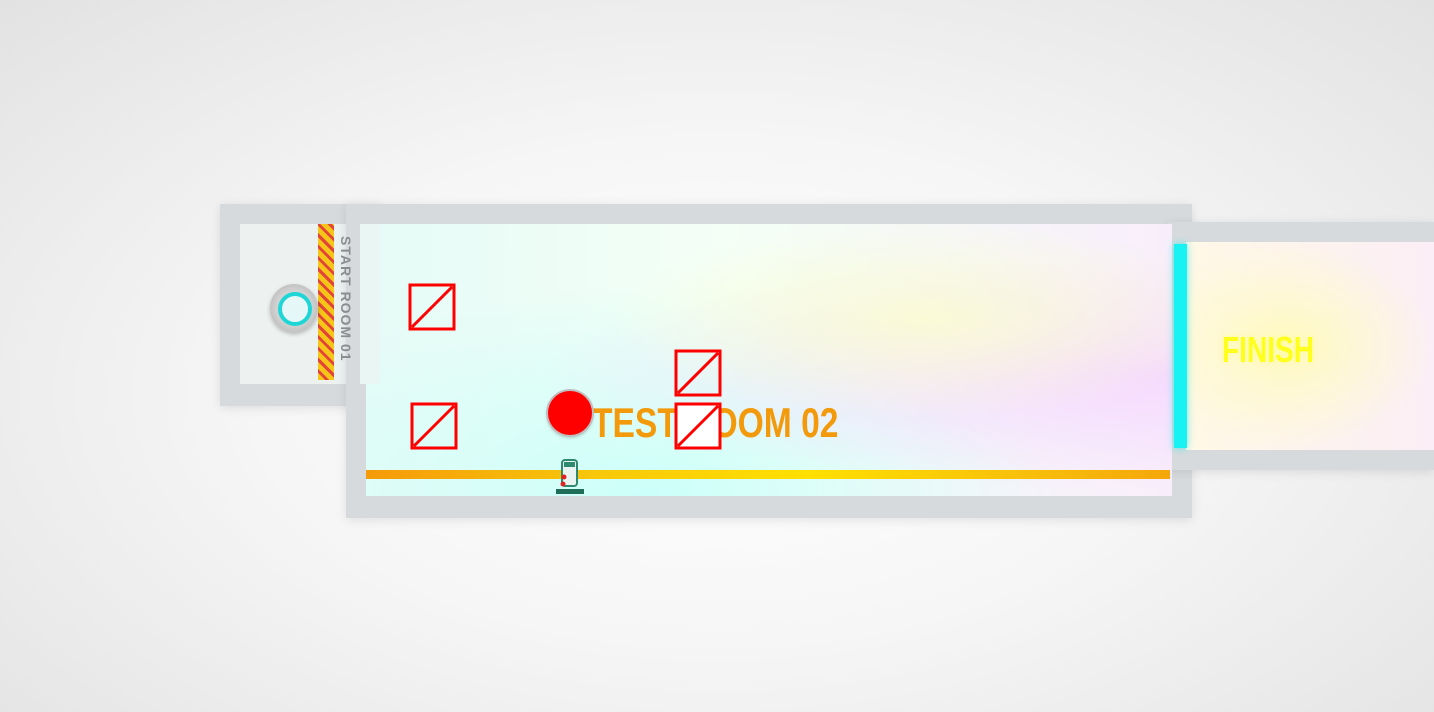 This screenshot has width=1434, height=712. What do you see at coordinates (1268, 349) in the screenshot?
I see `finish-label: FINISH` at bounding box center [1268, 349].